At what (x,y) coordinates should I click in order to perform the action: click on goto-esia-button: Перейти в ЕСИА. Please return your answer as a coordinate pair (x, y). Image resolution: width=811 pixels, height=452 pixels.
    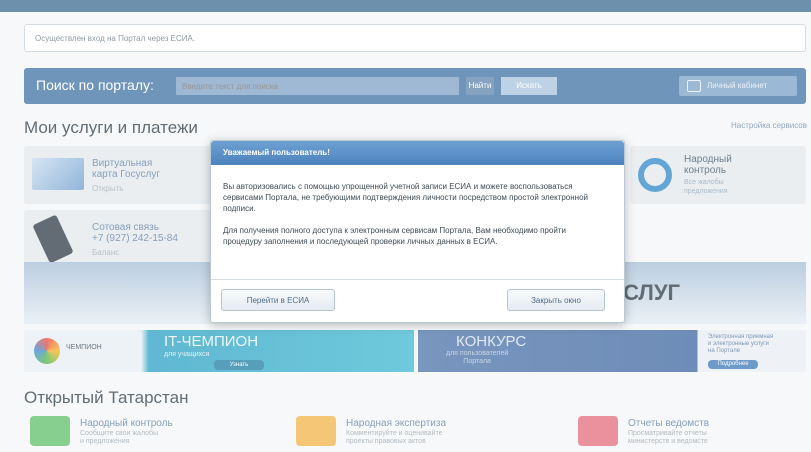
    Looking at the image, I should click on (278, 300).